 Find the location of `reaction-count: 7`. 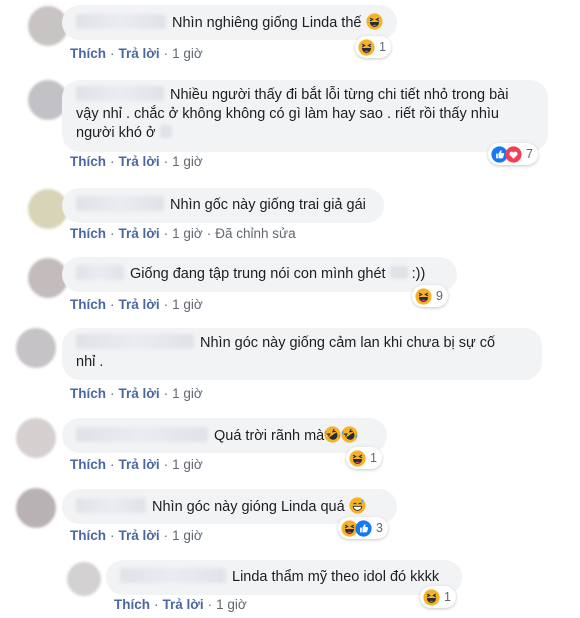

reaction-count: 7 is located at coordinates (529, 154).